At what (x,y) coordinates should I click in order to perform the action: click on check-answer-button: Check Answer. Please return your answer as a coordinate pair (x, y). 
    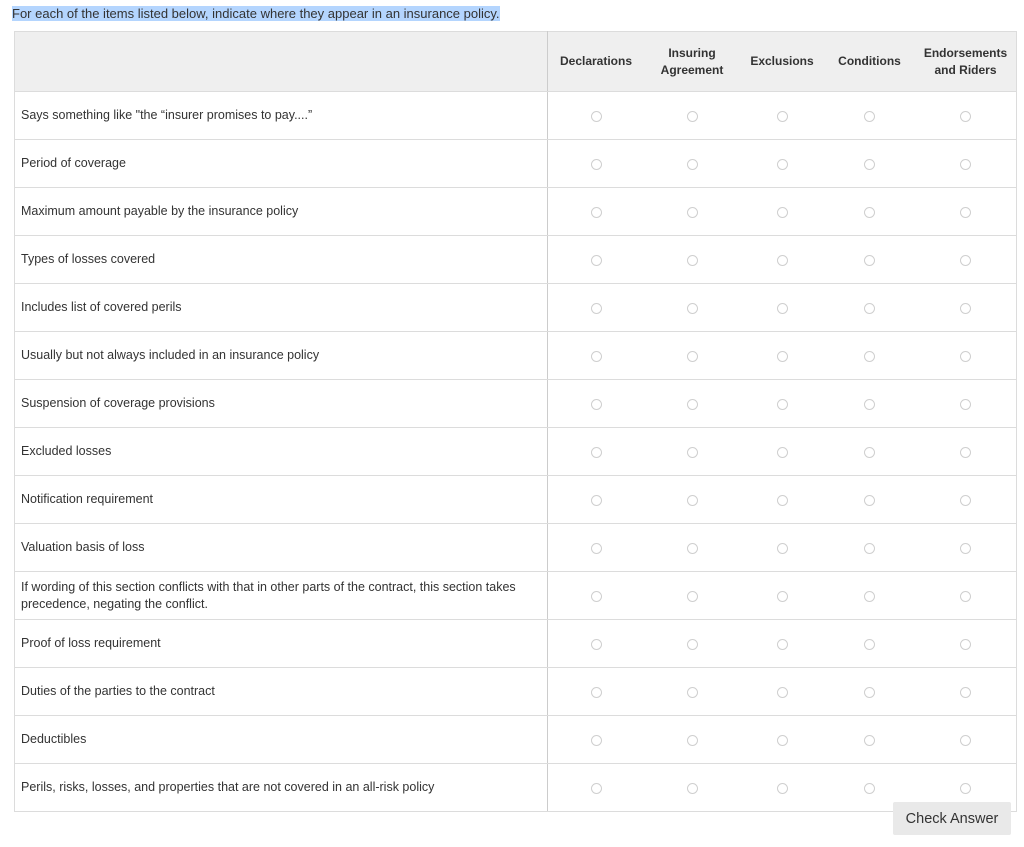
    Looking at the image, I should click on (952, 818).